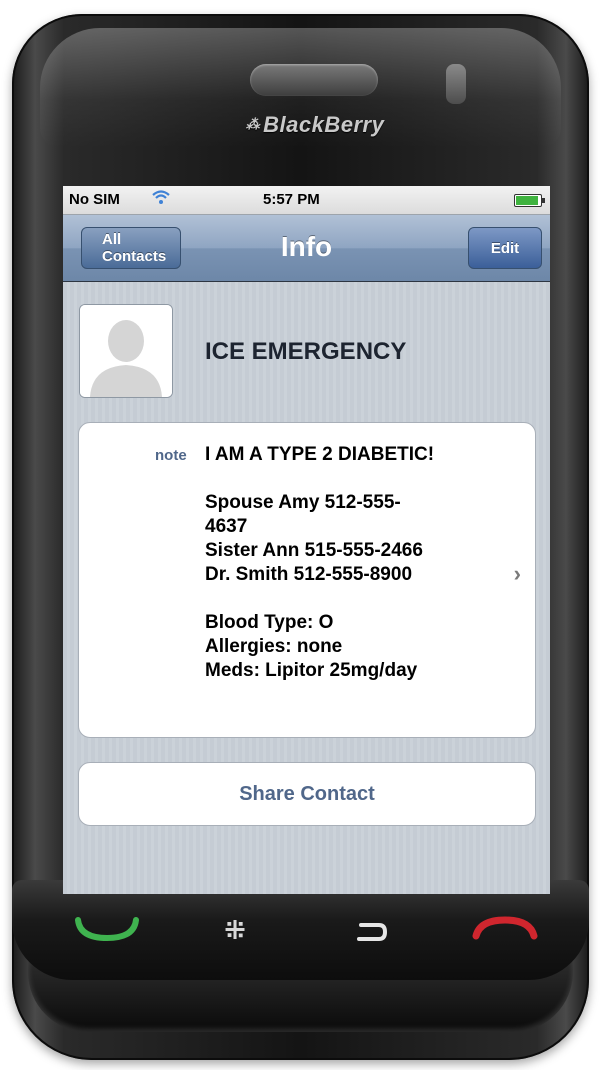  What do you see at coordinates (311, 670) in the screenshot?
I see `note-line: Meds: Lipitor 25mg/day` at bounding box center [311, 670].